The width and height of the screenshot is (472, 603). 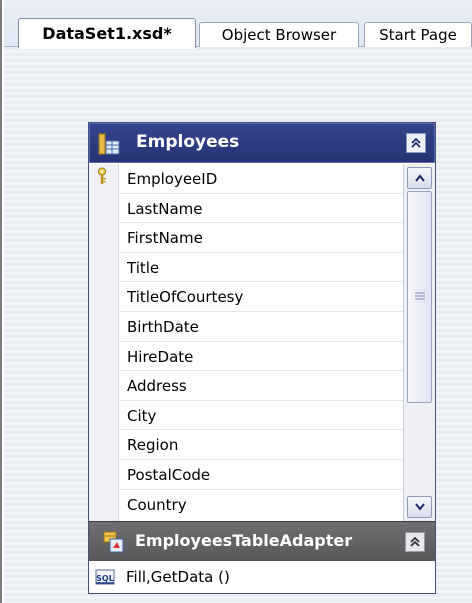 What do you see at coordinates (153, 445) in the screenshot?
I see `column-name: Region` at bounding box center [153, 445].